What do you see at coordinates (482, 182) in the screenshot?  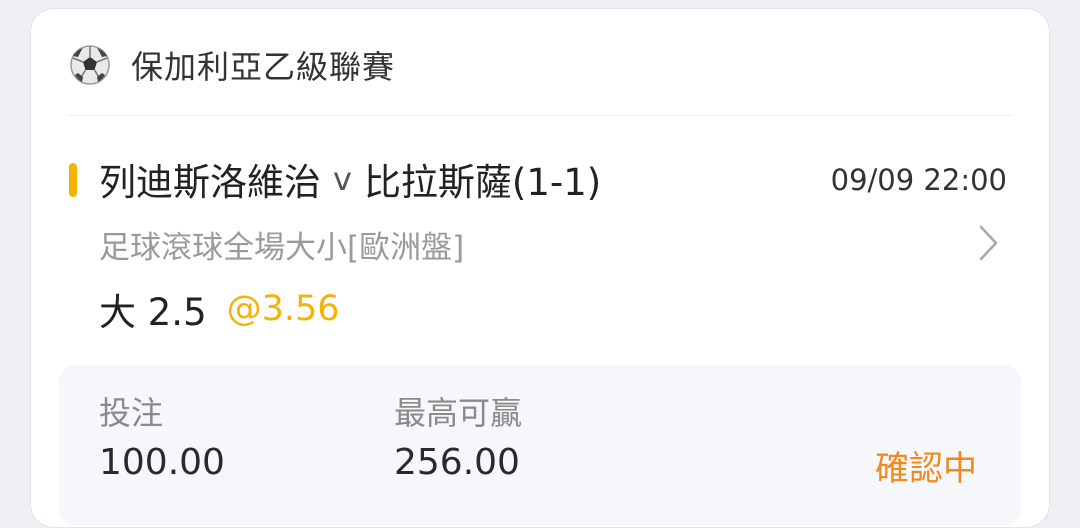 I see `away-team: 比拉斯薩(1-1)` at bounding box center [482, 182].